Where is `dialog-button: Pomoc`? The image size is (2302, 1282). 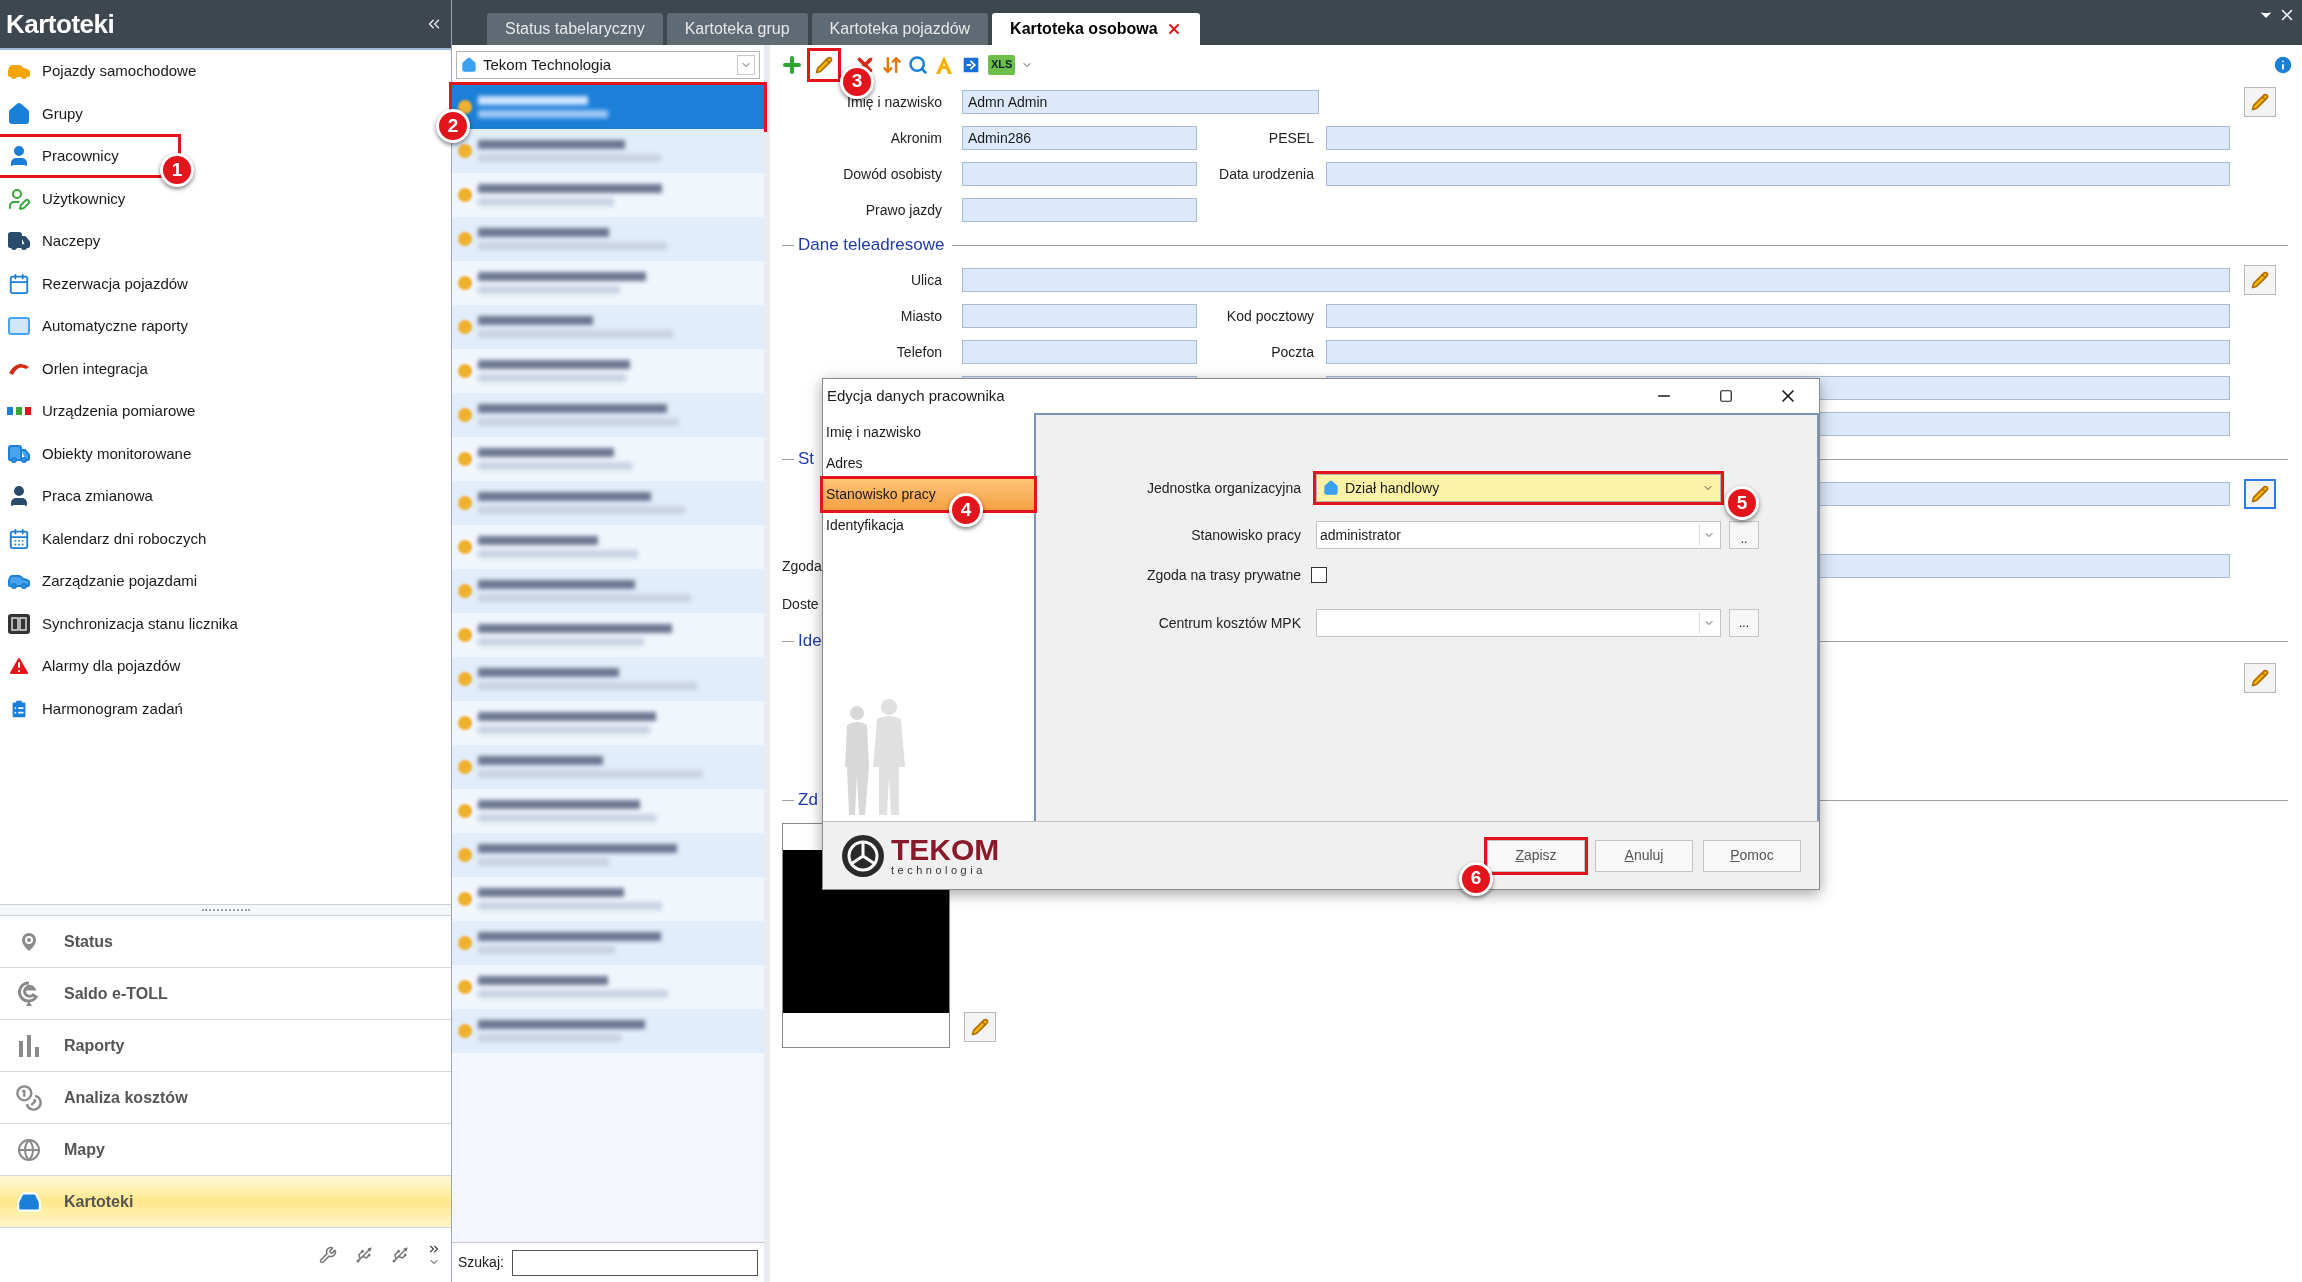 dialog-button: Pomoc is located at coordinates (1752, 855).